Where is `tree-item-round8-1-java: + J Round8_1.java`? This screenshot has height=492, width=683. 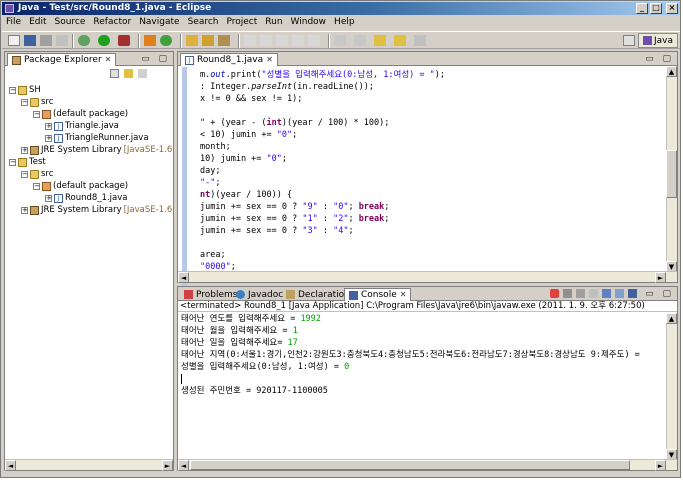
tree-item-round8-1-java: + J Round8_1.java is located at coordinates (86, 198).